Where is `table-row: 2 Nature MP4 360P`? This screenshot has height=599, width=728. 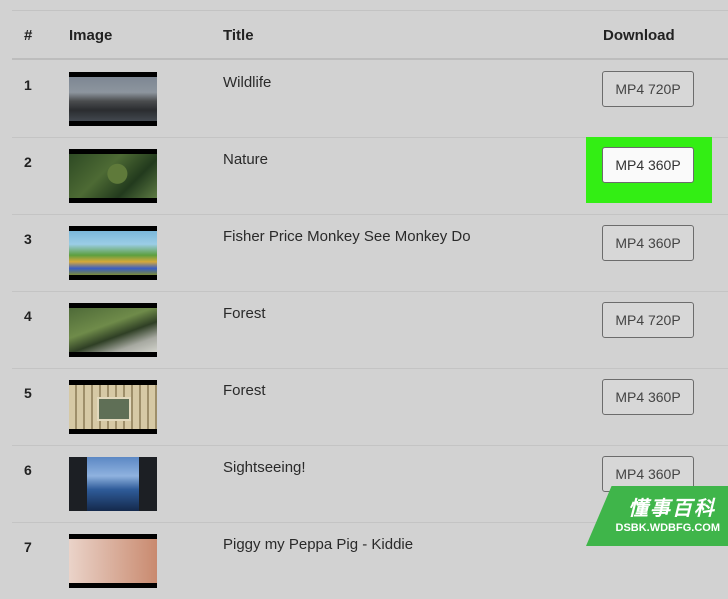 table-row: 2 Nature MP4 360P is located at coordinates (370, 176).